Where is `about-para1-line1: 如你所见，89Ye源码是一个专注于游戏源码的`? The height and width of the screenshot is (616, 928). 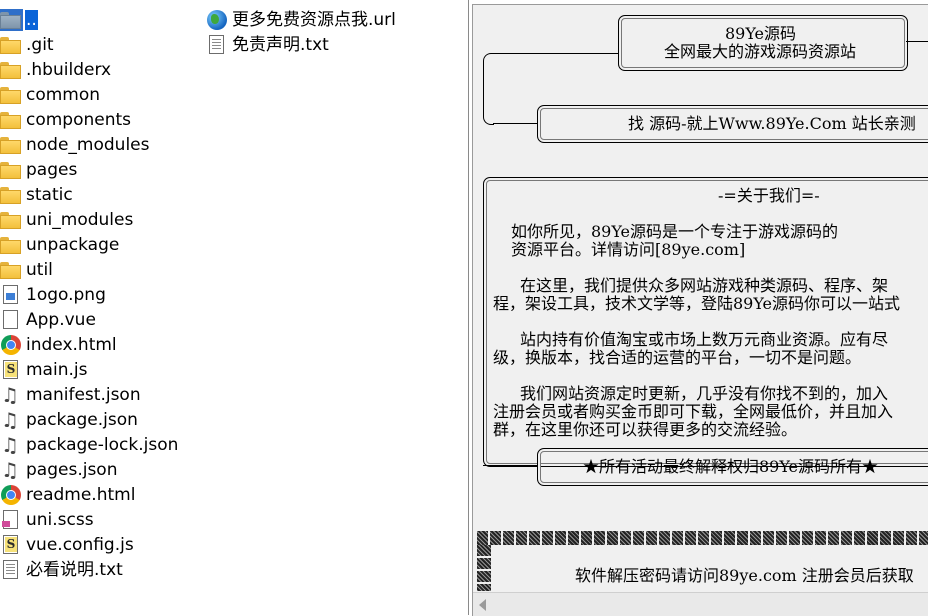 about-para1-line1: 如你所见，89Ye源码是一个专注于游戏源码的 is located at coordinates (675, 231).